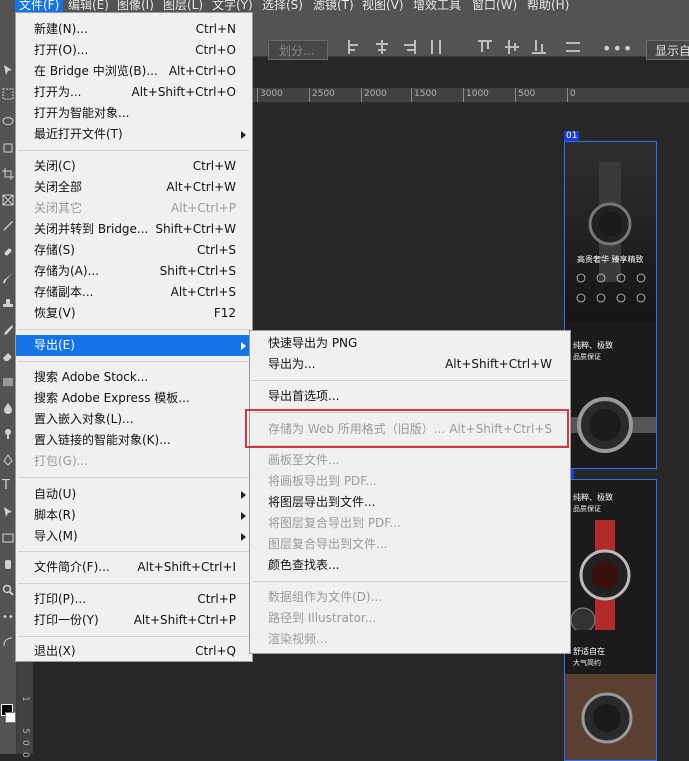  I want to click on menu-item-close-and-go-to-bridge: 关闭并转到 Bridge... Shift+Ctrl+W, so click(134, 229).